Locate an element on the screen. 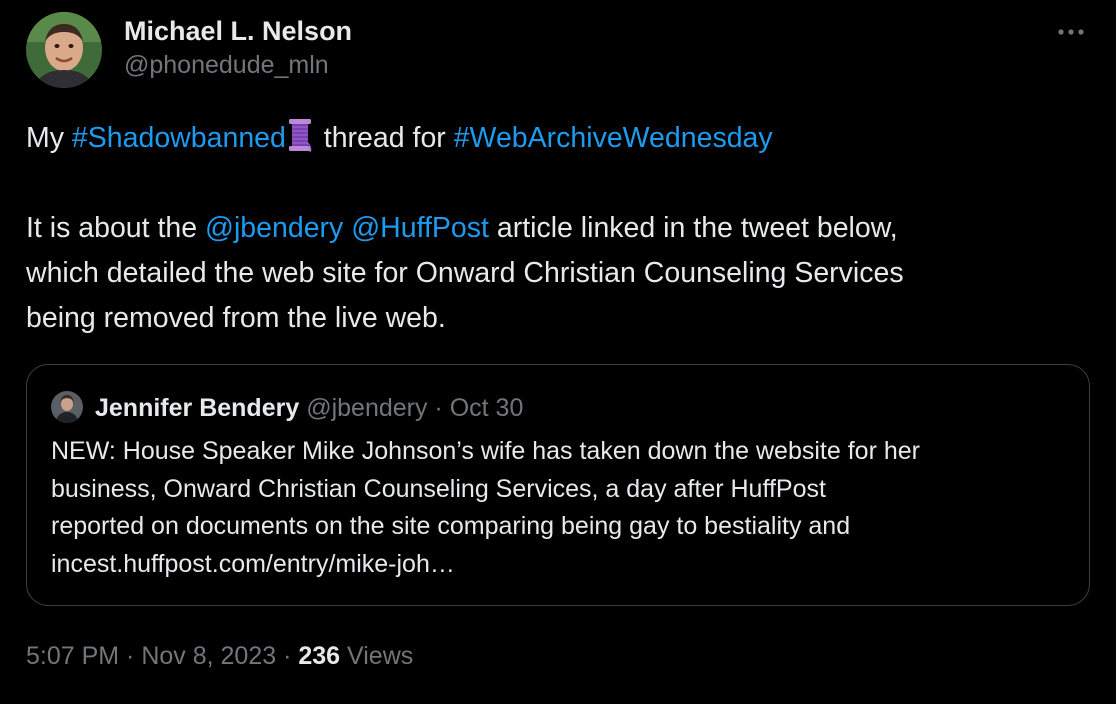  mention-jbendery: @jbendery is located at coordinates (274, 228).